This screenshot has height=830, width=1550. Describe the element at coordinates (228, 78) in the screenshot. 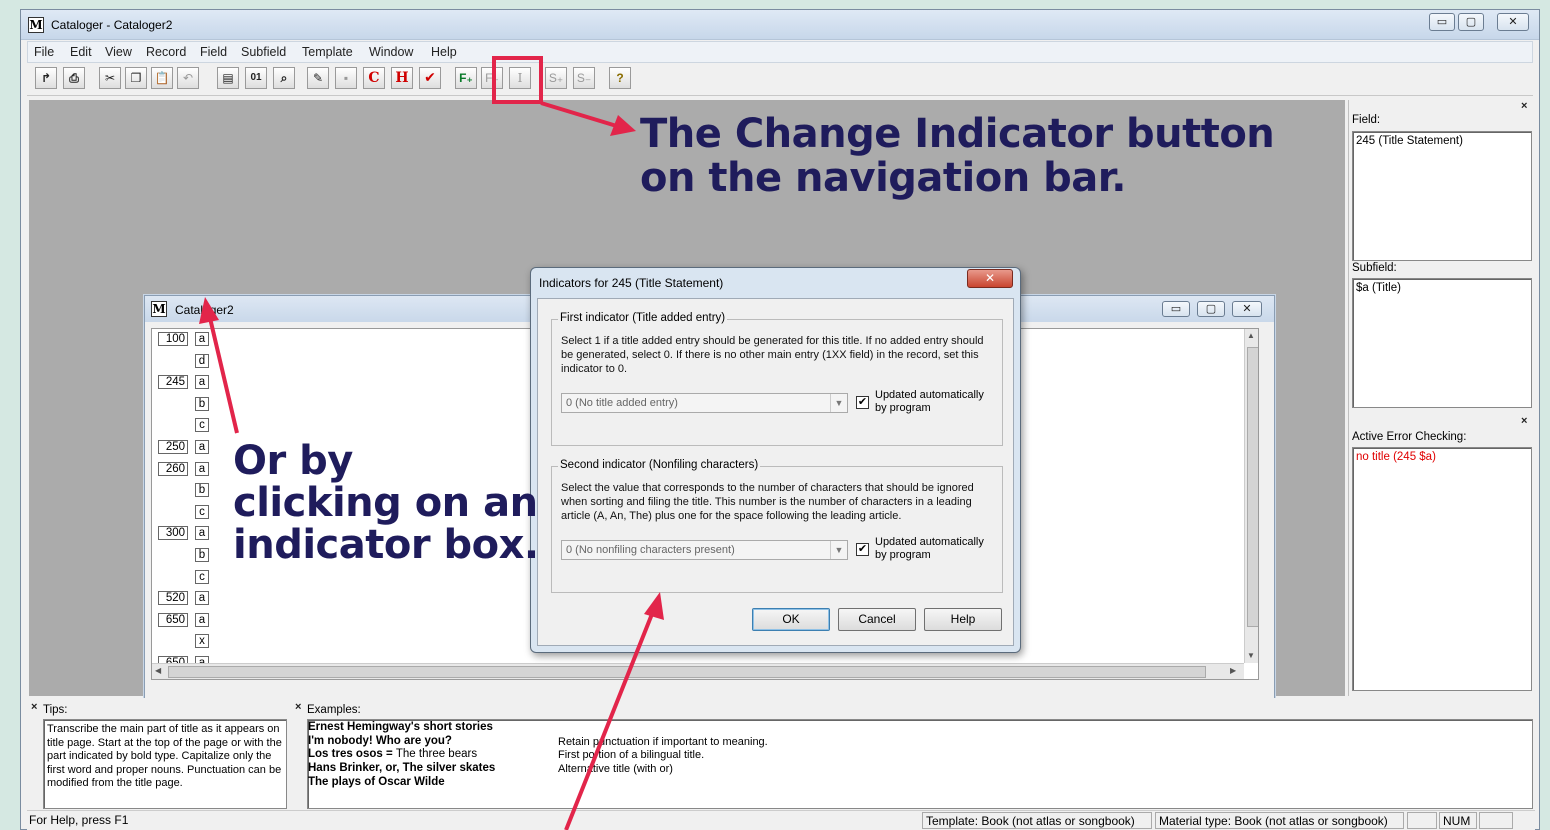

I see `marc-view-button: ▤` at that location.